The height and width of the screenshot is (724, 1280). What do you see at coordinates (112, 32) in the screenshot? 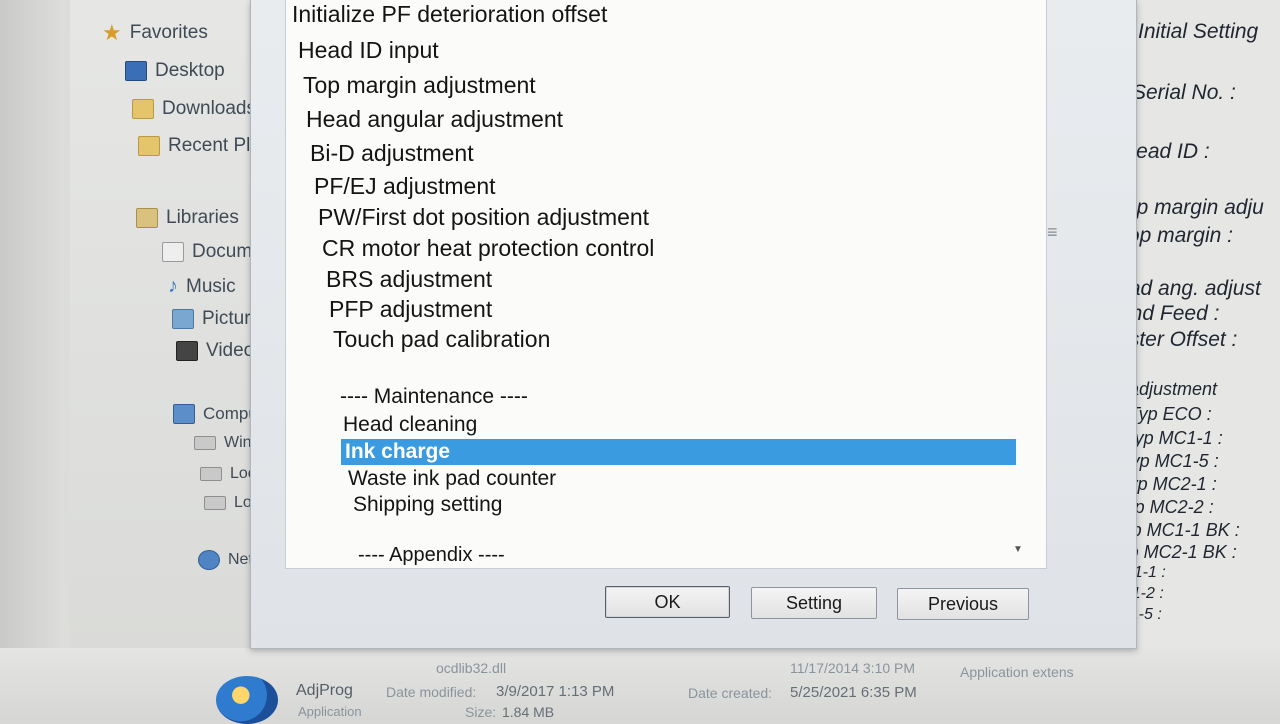
I see `star-icon: ★` at bounding box center [112, 32].